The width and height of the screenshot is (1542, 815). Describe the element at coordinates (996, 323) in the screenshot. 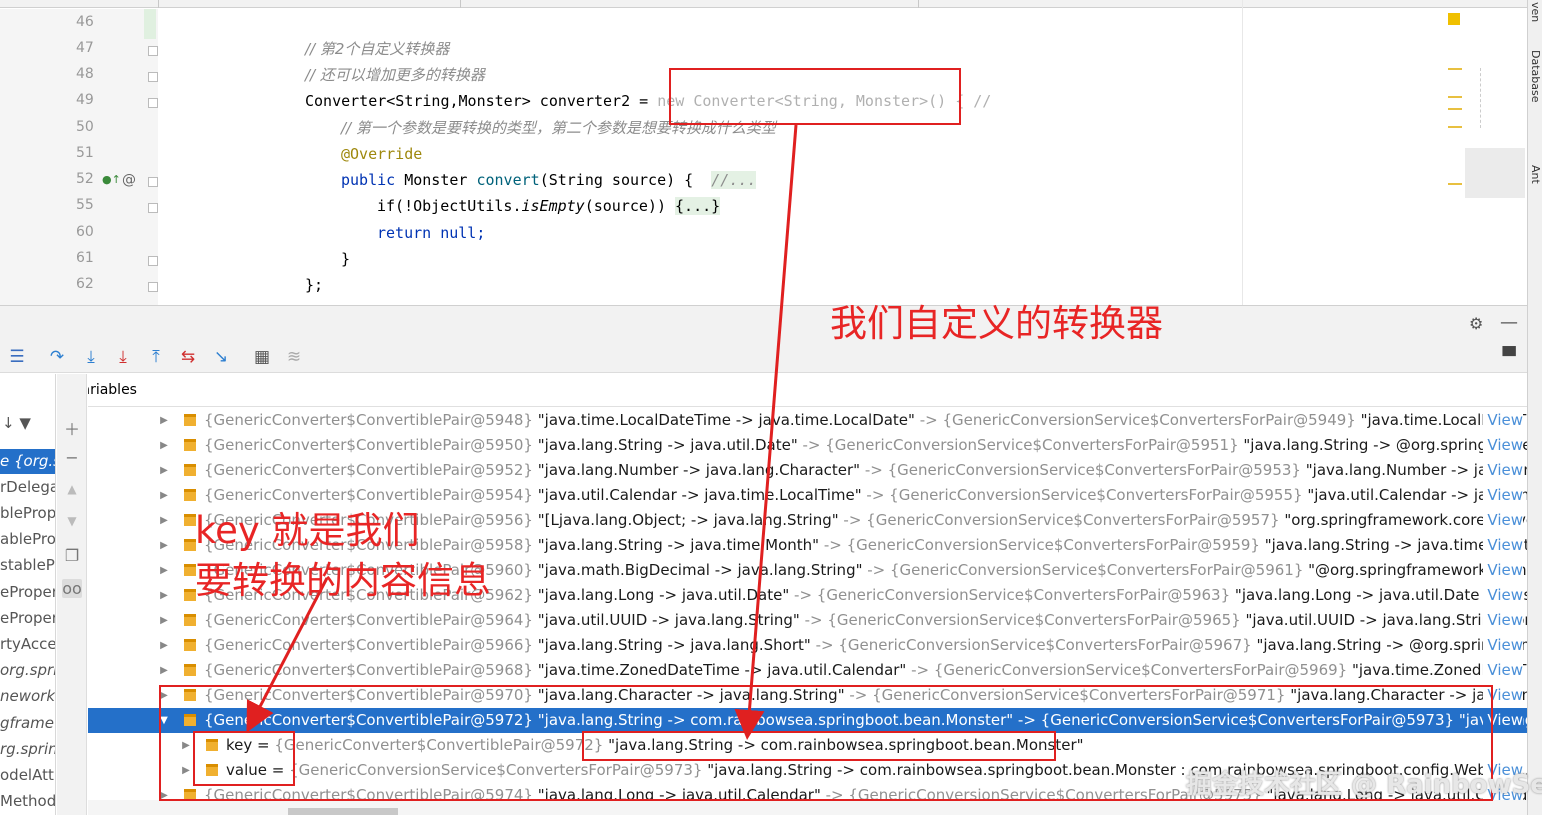

I see `annotation-custom-converter: 我们自定义的转换器` at that location.